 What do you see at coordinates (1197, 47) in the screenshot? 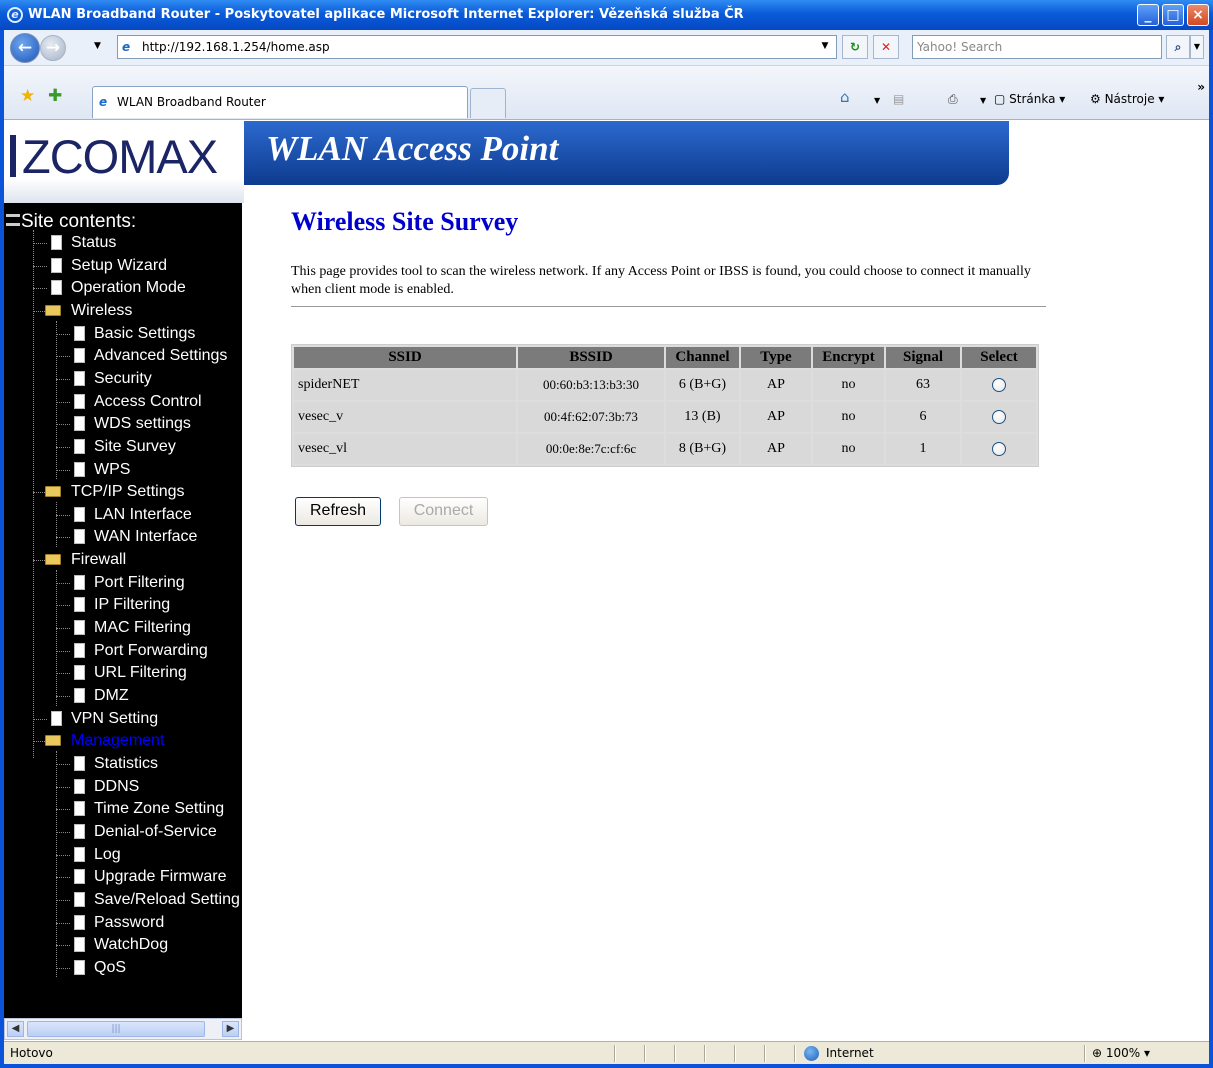
I see `search-options-icon: ▼` at bounding box center [1197, 47].